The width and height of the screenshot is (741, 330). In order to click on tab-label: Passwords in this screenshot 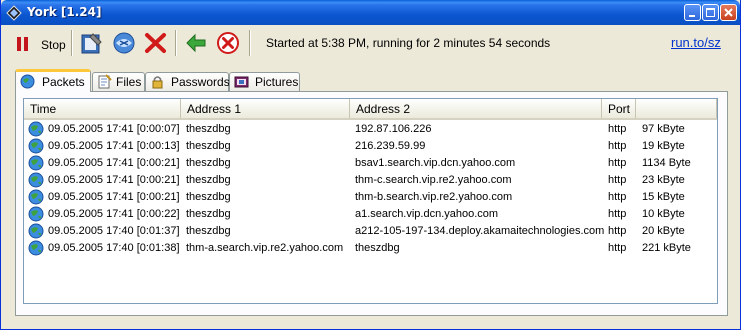, I will do `click(200, 82)`.